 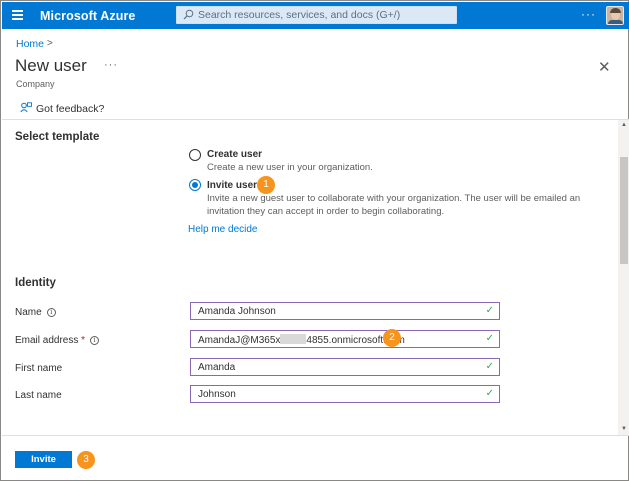 What do you see at coordinates (83, 340) in the screenshot?
I see `required-asterisk: *` at bounding box center [83, 340].